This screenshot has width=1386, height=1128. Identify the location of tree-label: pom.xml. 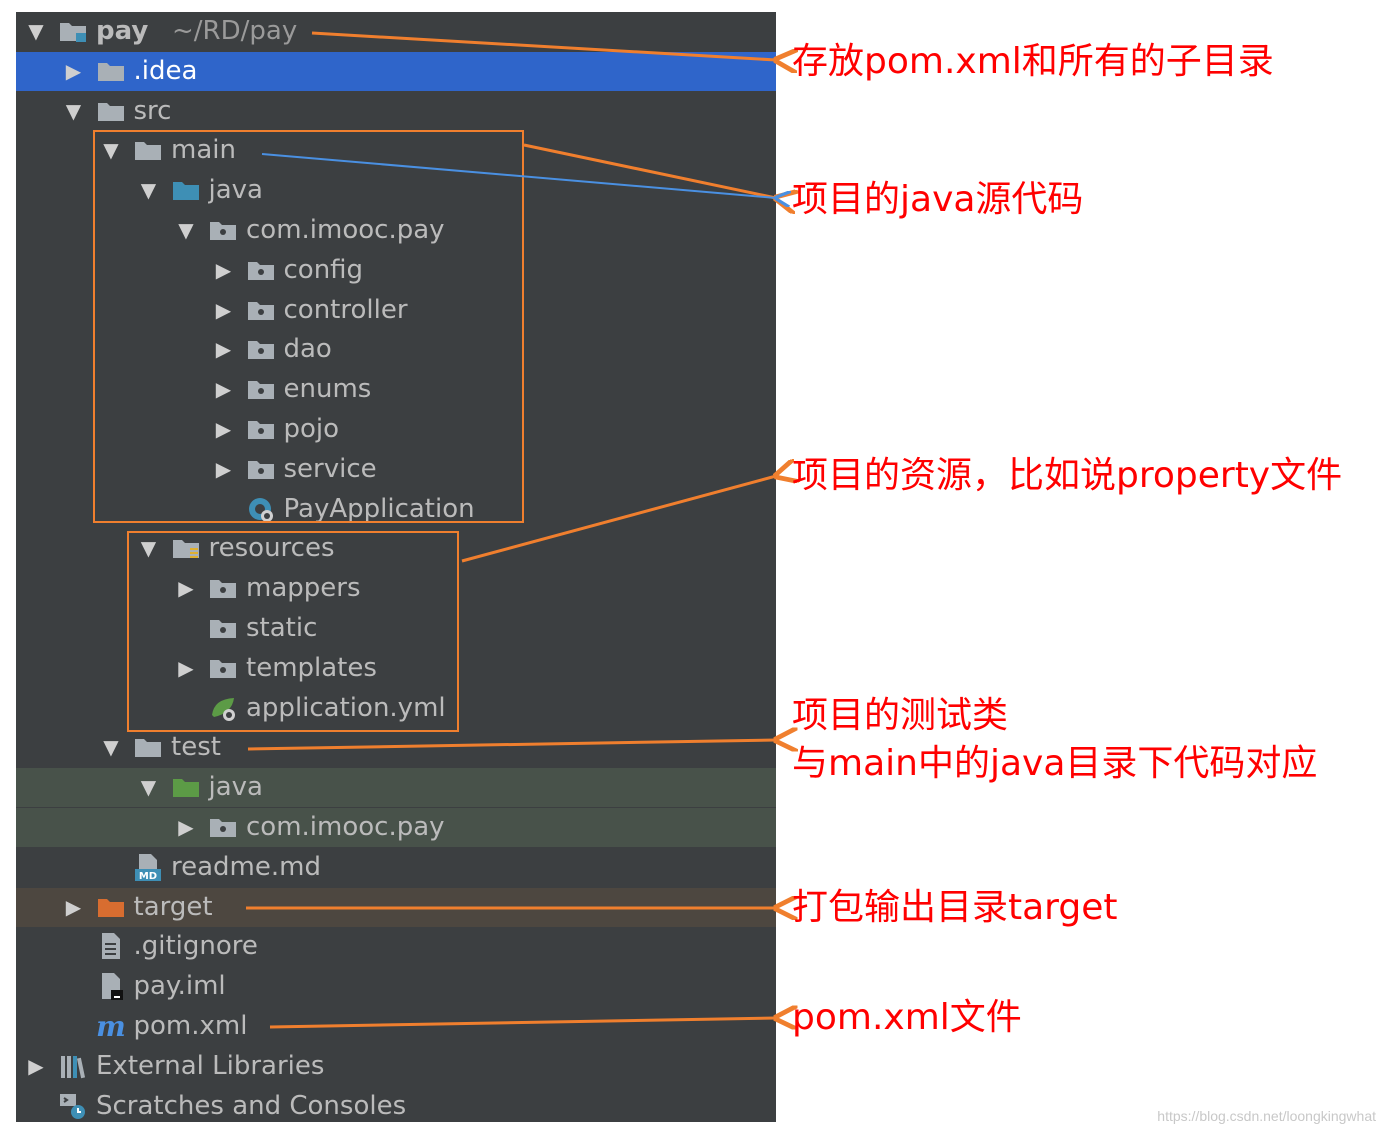
(190, 1026).